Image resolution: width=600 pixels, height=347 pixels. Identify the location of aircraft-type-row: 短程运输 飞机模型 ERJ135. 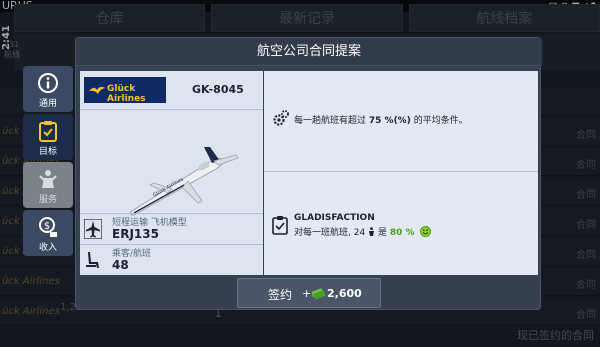
(171, 230).